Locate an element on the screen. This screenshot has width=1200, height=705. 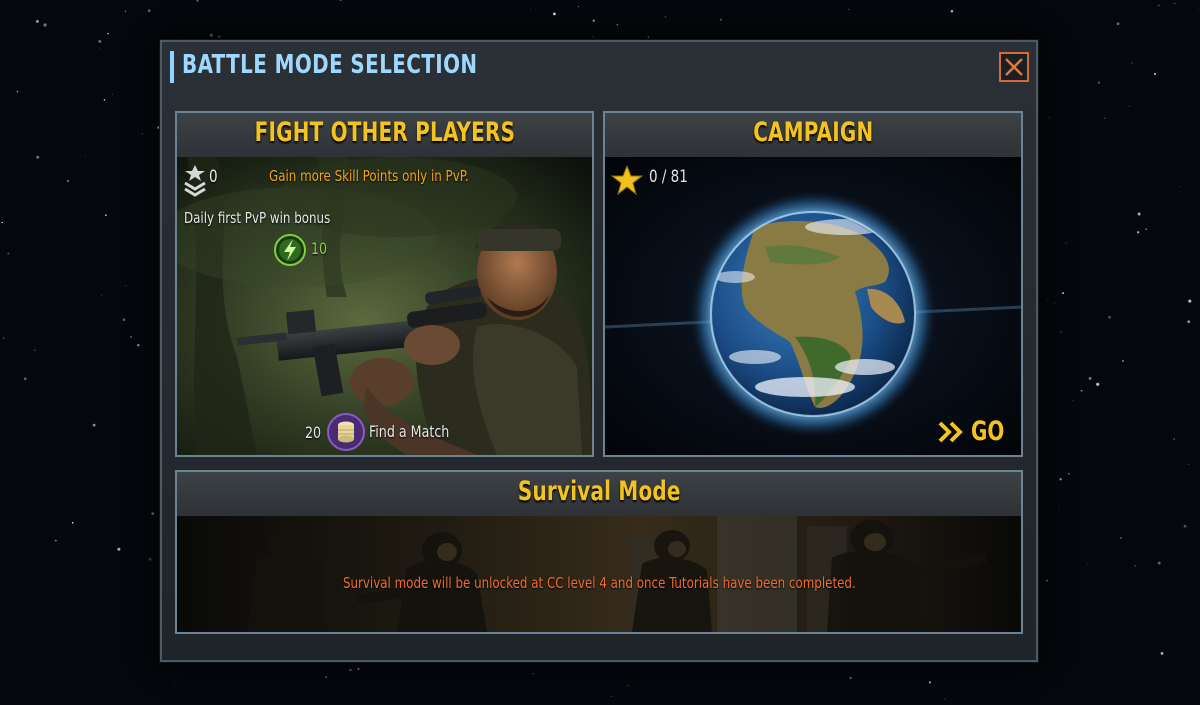
close-icon is located at coordinates (1014, 67).